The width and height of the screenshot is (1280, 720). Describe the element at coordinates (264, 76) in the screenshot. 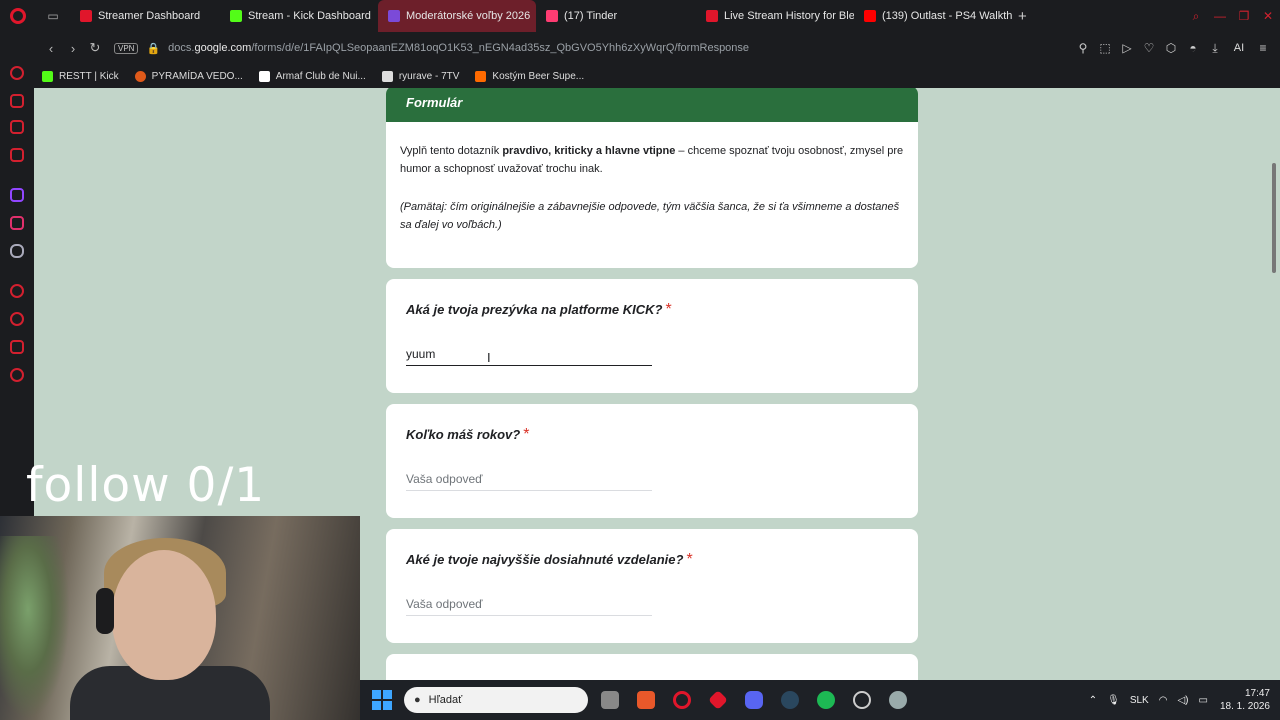

I see `notino-icon` at that location.